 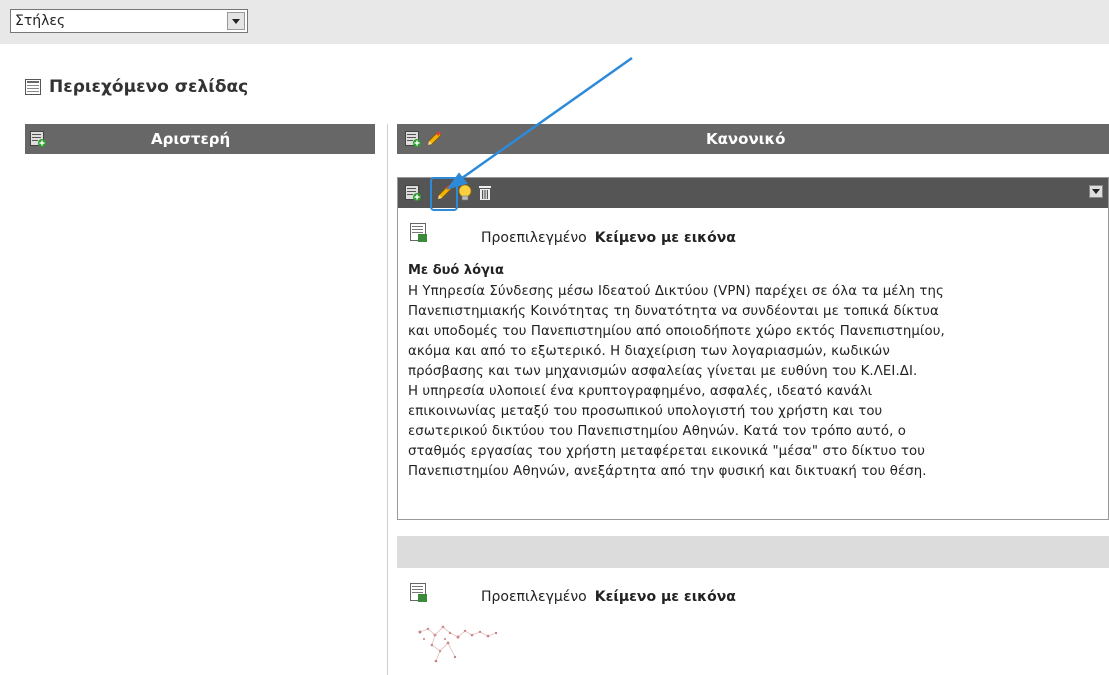 What do you see at coordinates (539, 123) in the screenshot?
I see `annotation-arrow` at bounding box center [539, 123].